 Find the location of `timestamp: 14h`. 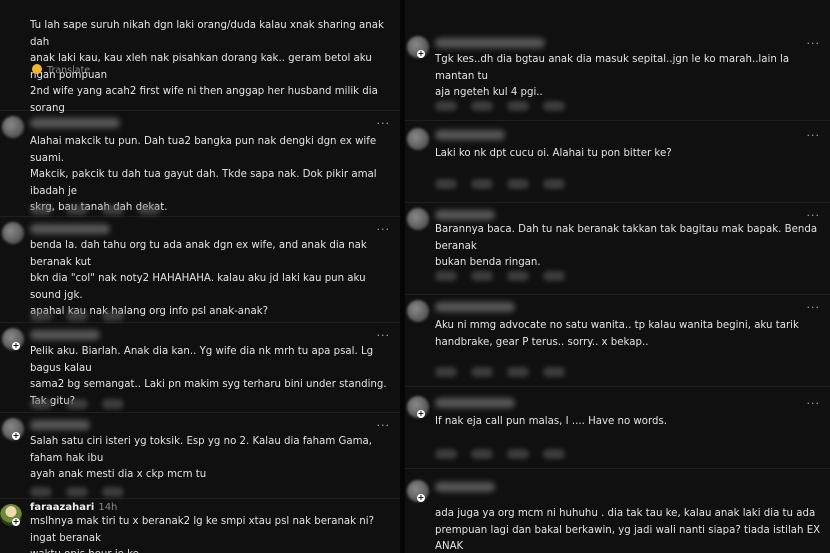

timestamp: 14h is located at coordinates (108, 507).